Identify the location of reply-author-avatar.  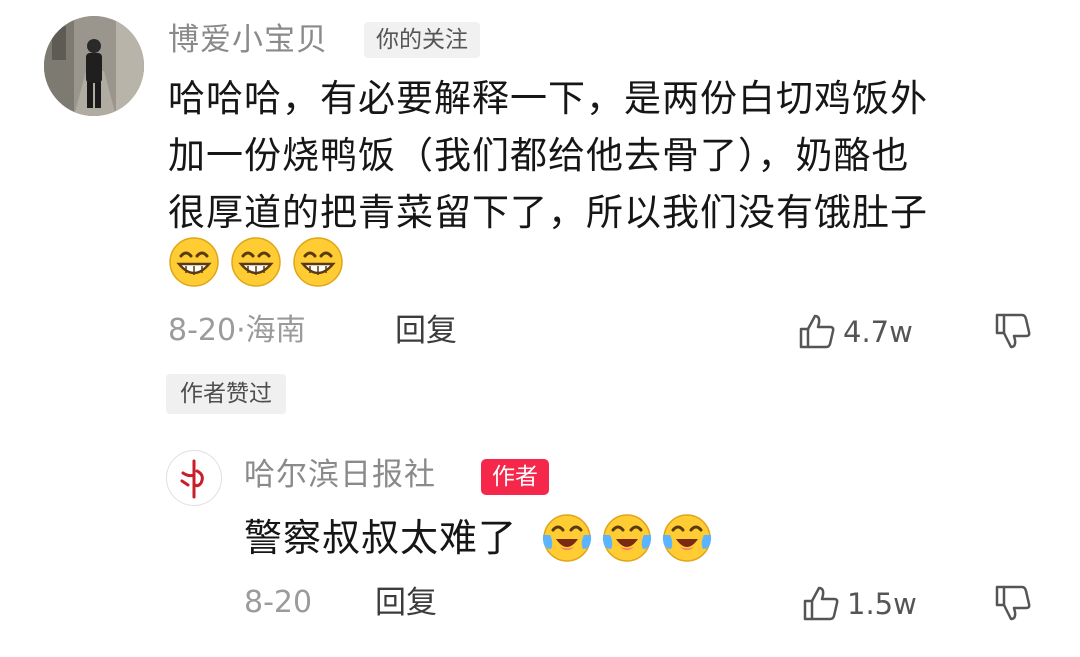
(194, 478).